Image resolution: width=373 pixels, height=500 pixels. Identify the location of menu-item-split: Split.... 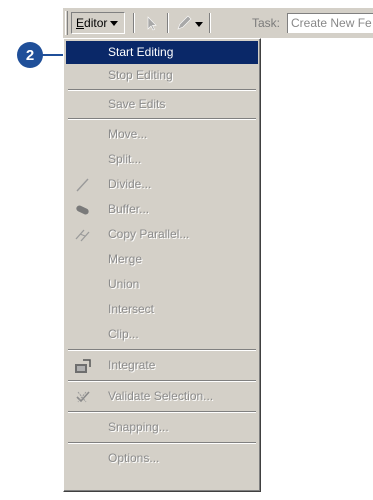
(162, 159).